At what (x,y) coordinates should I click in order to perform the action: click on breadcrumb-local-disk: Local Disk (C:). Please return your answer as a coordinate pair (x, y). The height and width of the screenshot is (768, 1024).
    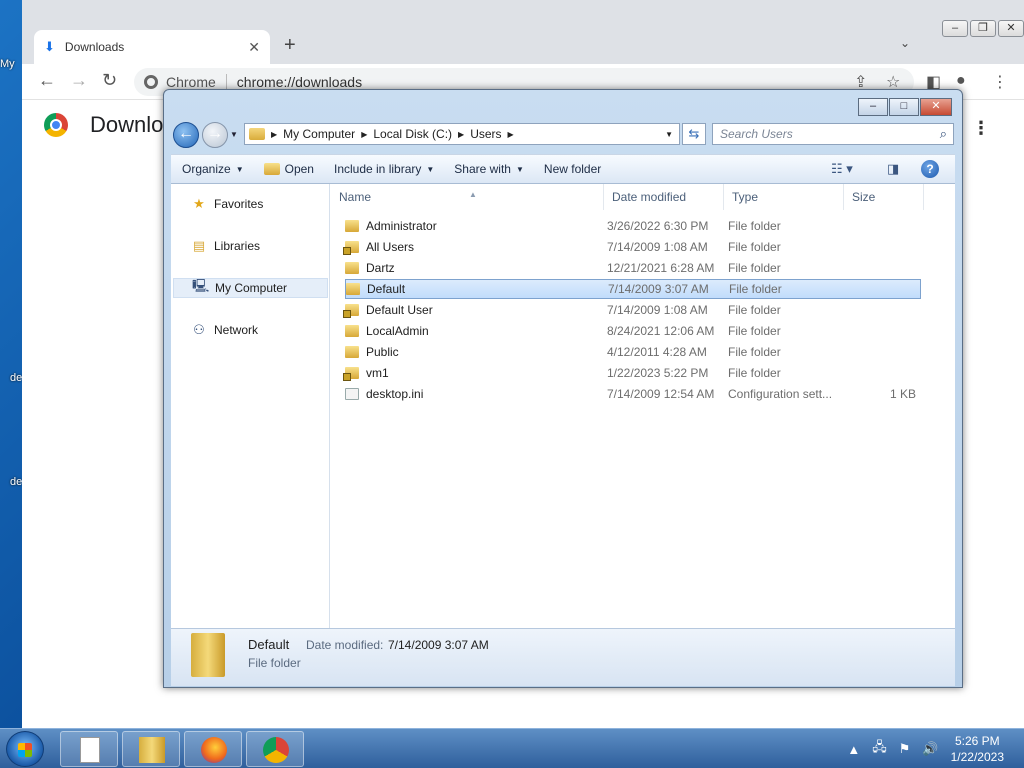
    Looking at the image, I should click on (412, 134).